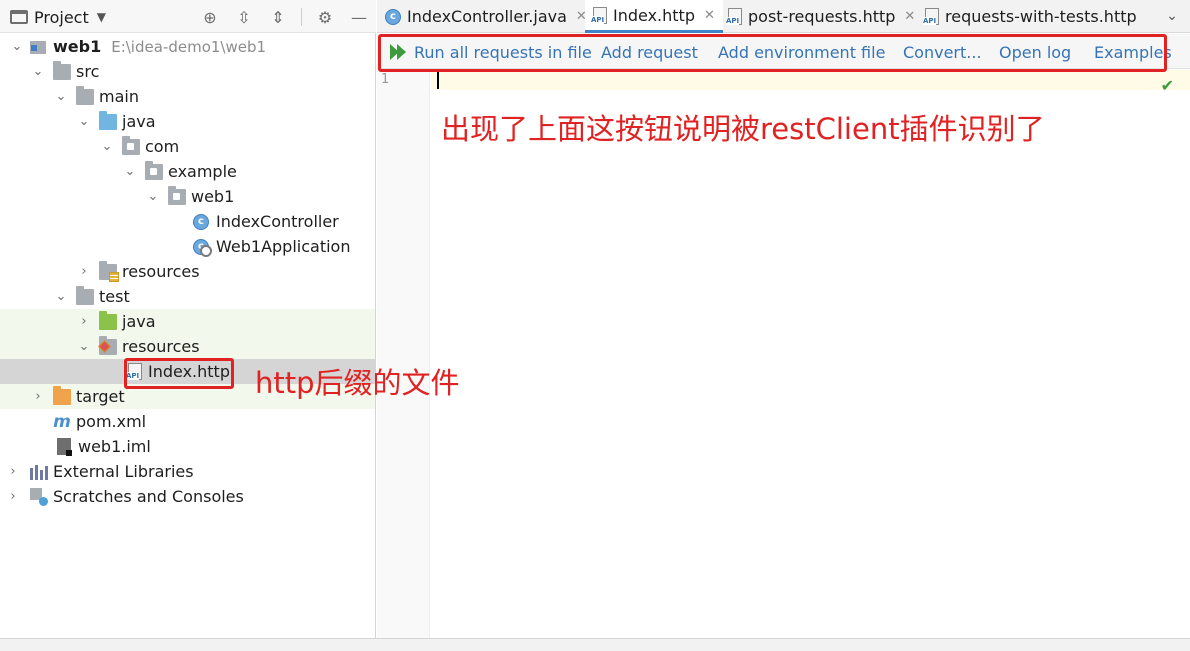  I want to click on tree-item-label: target, so click(100, 396).